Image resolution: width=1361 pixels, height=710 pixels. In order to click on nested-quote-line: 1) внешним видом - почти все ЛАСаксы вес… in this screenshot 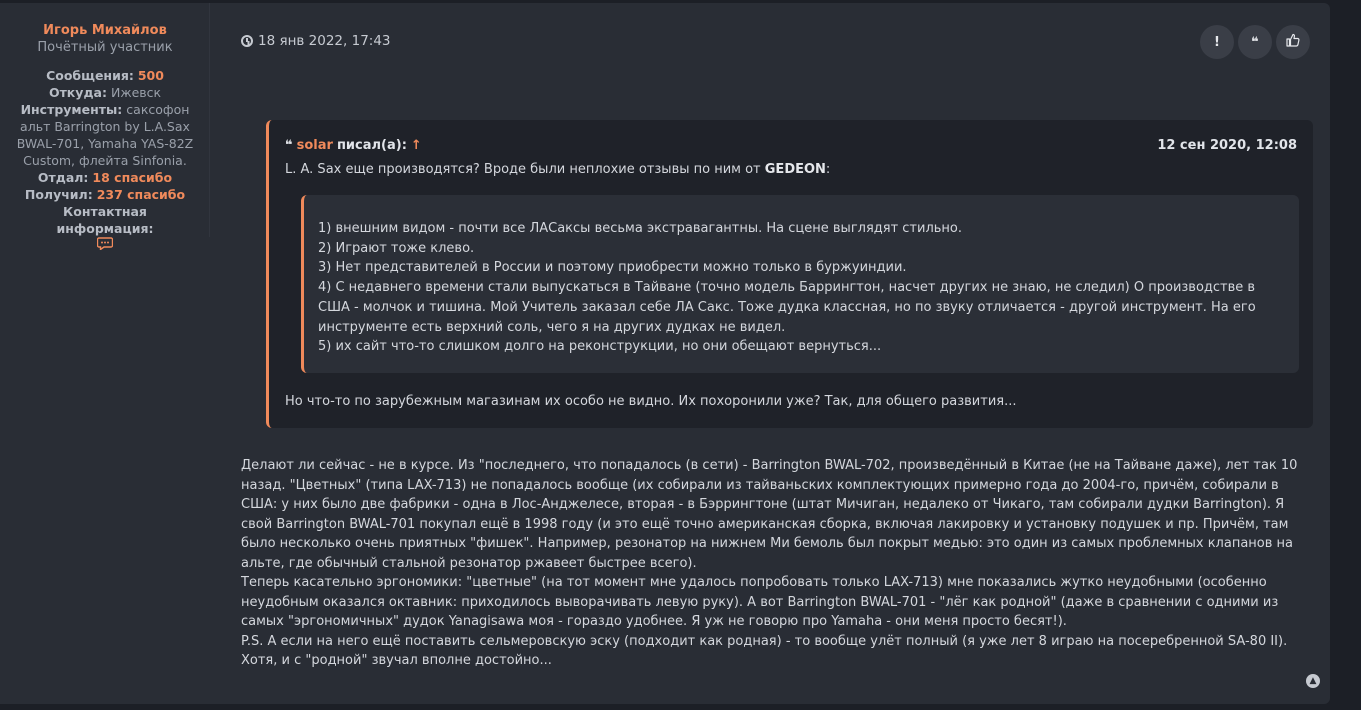, I will do `click(640, 228)`.